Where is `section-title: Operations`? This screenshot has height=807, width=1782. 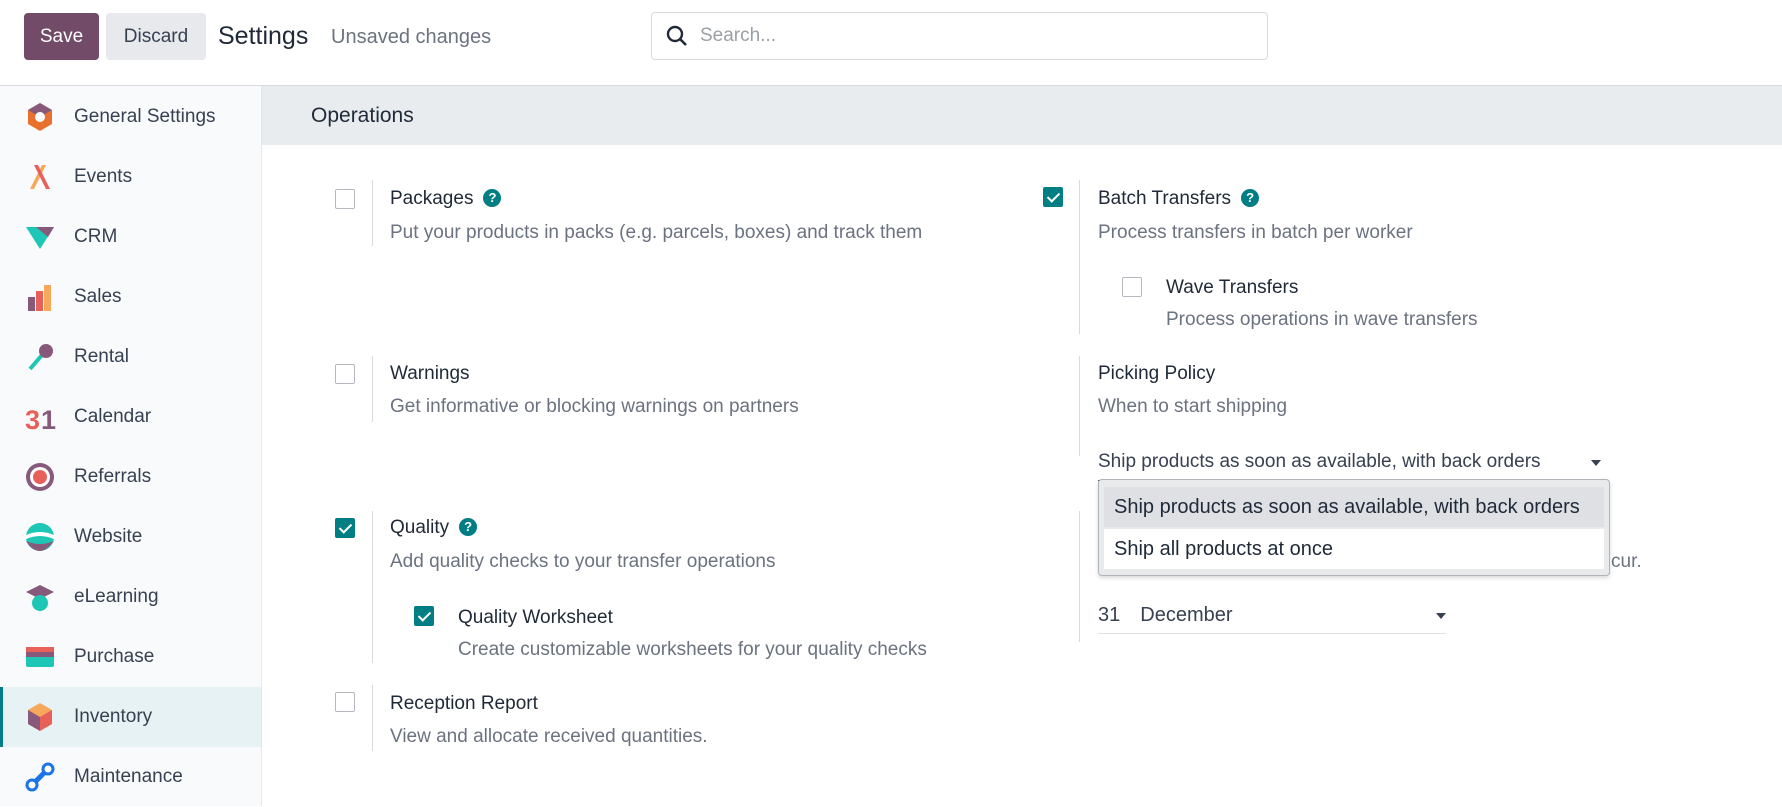
section-title: Operations is located at coordinates (362, 115).